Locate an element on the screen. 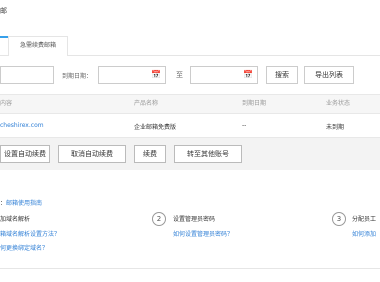 The width and height of the screenshot is (380, 282). keyword-input is located at coordinates (27, 75).